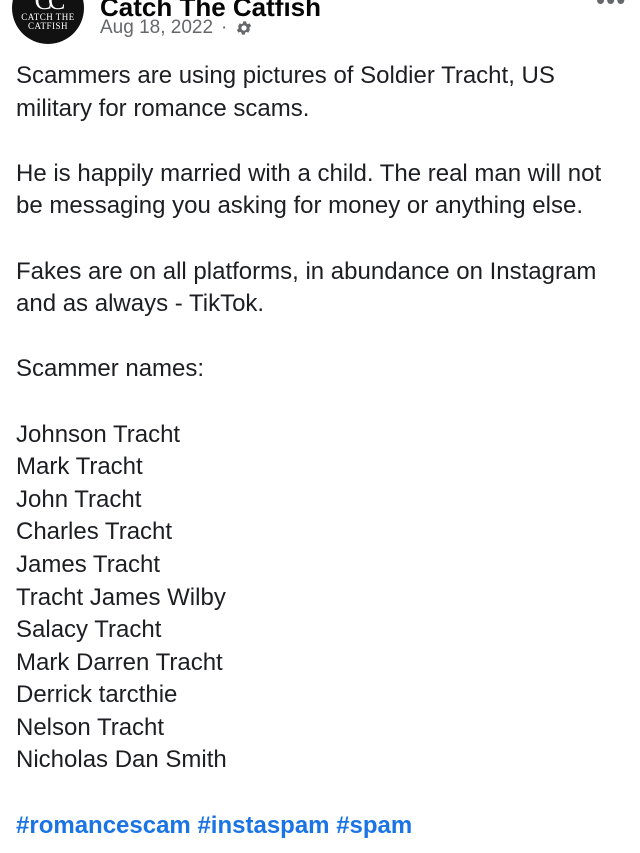  I want to click on hashtag-link: #instaspam, so click(263, 825).